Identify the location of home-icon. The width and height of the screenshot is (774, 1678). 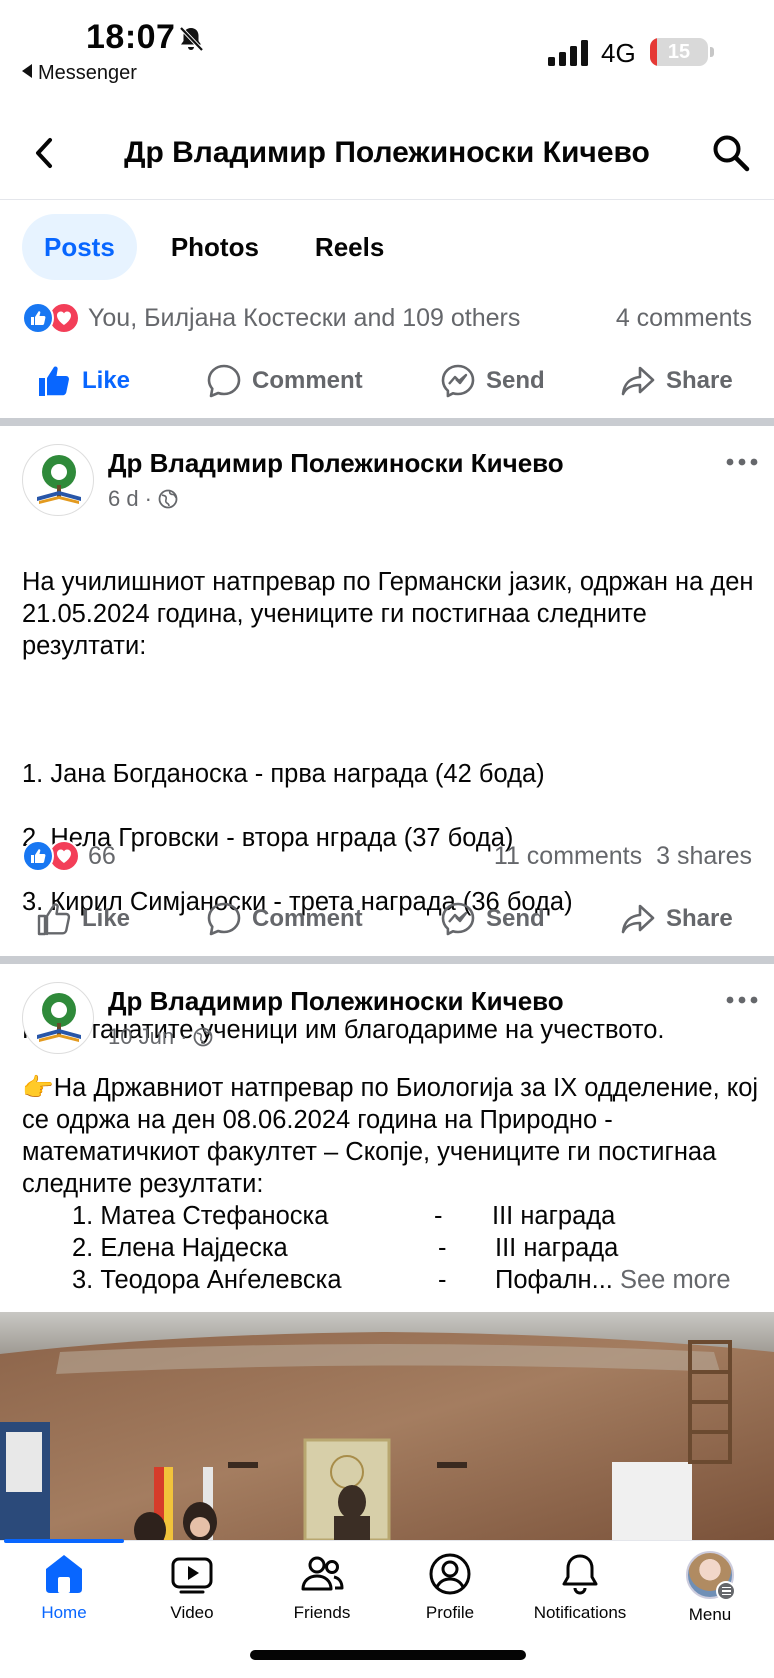
(64, 1574).